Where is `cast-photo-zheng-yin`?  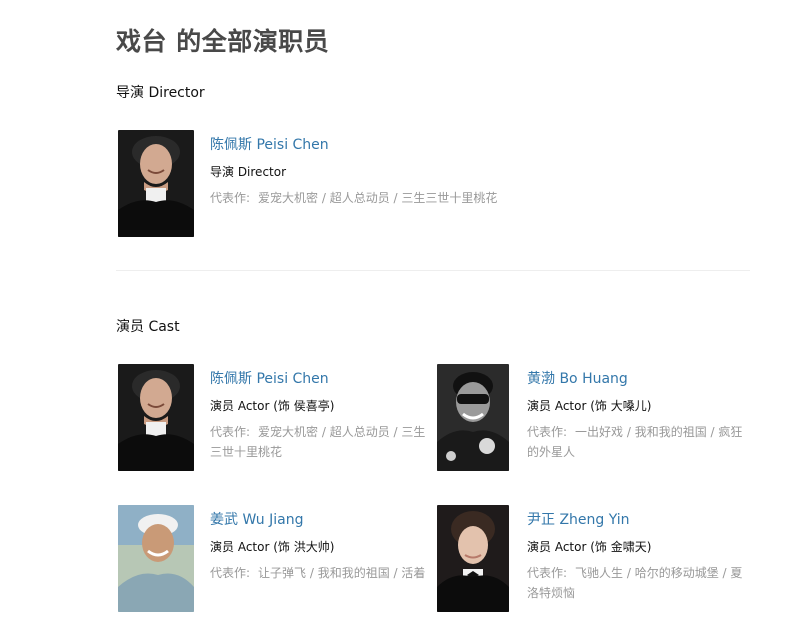 cast-photo-zheng-yin is located at coordinates (473, 558).